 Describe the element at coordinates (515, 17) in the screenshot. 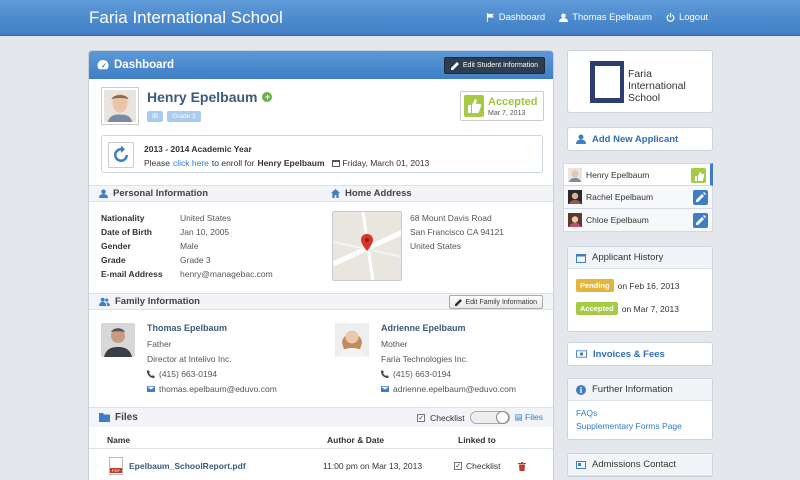

I see `nav-dashboard: Dashboard` at that location.